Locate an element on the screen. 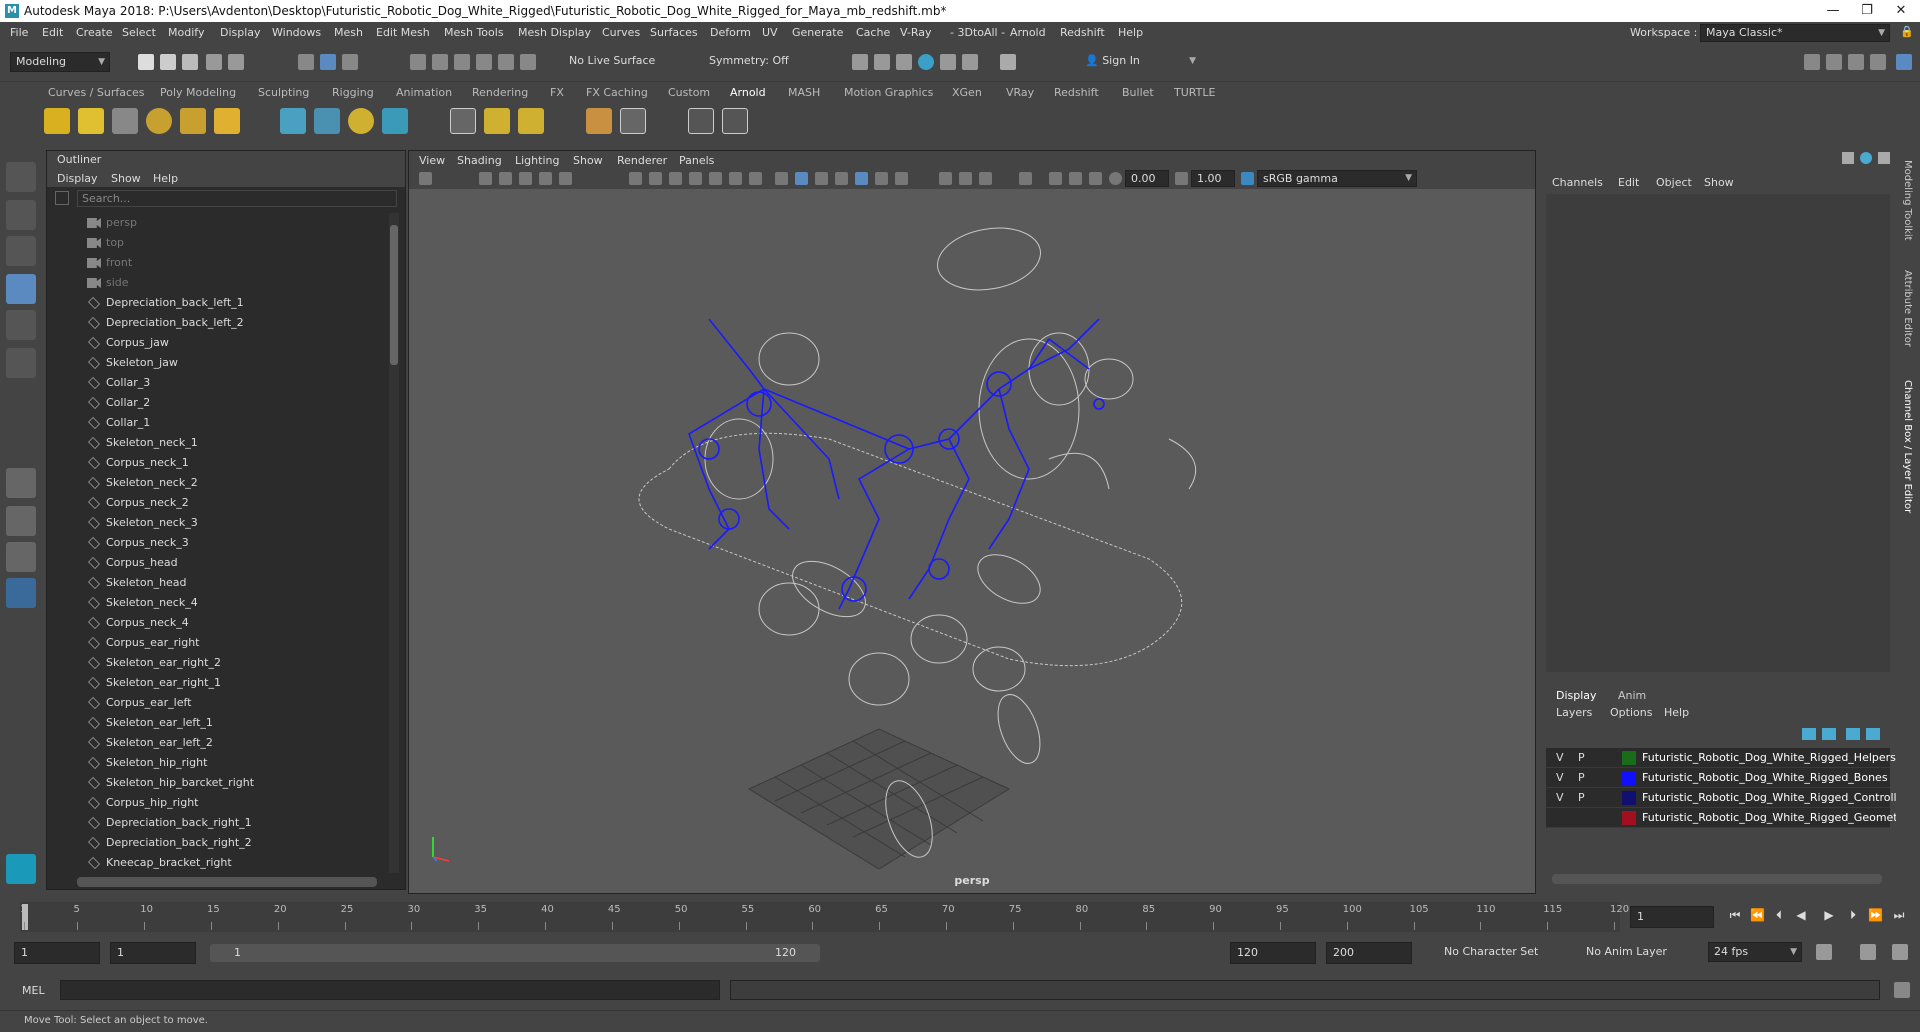 The width and height of the screenshot is (1920, 1032). shelf-tab-redshift: Redshift is located at coordinates (1076, 92).